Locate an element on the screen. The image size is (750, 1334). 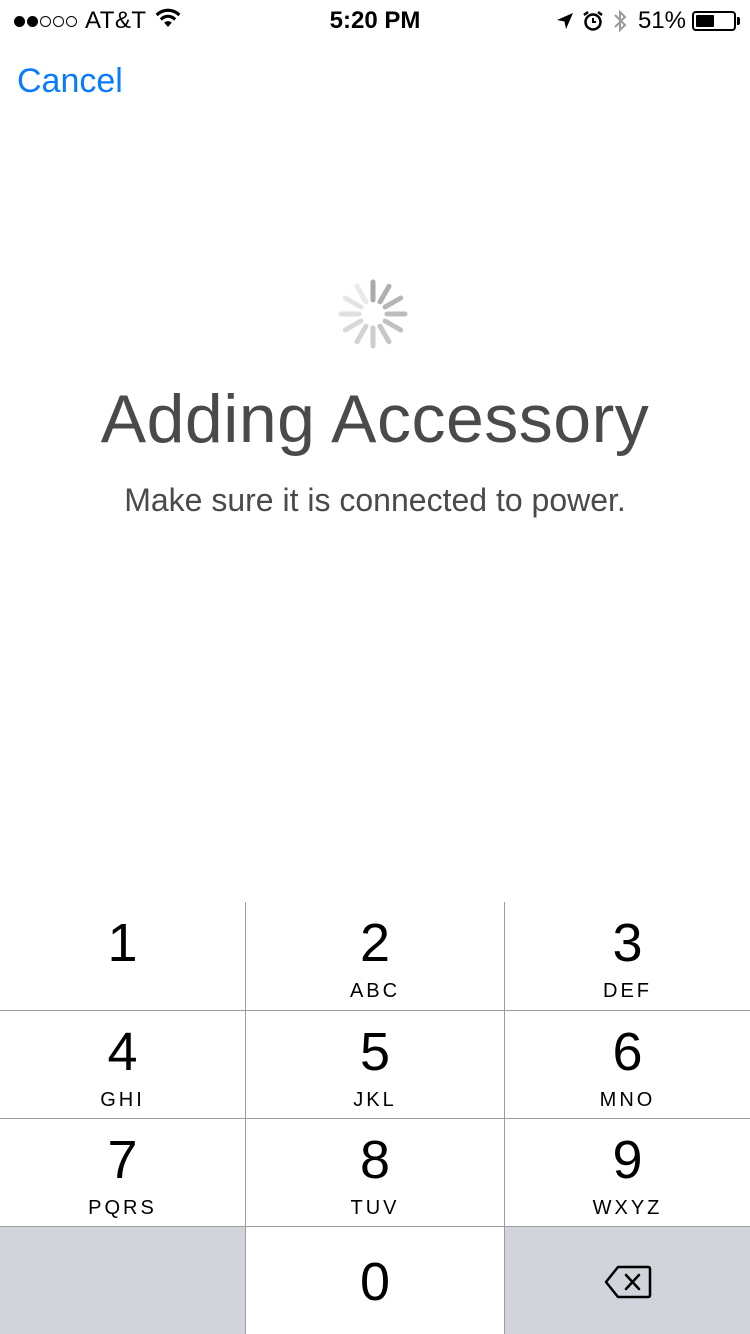
delete-backspace-icon is located at coordinates (628, 1284).